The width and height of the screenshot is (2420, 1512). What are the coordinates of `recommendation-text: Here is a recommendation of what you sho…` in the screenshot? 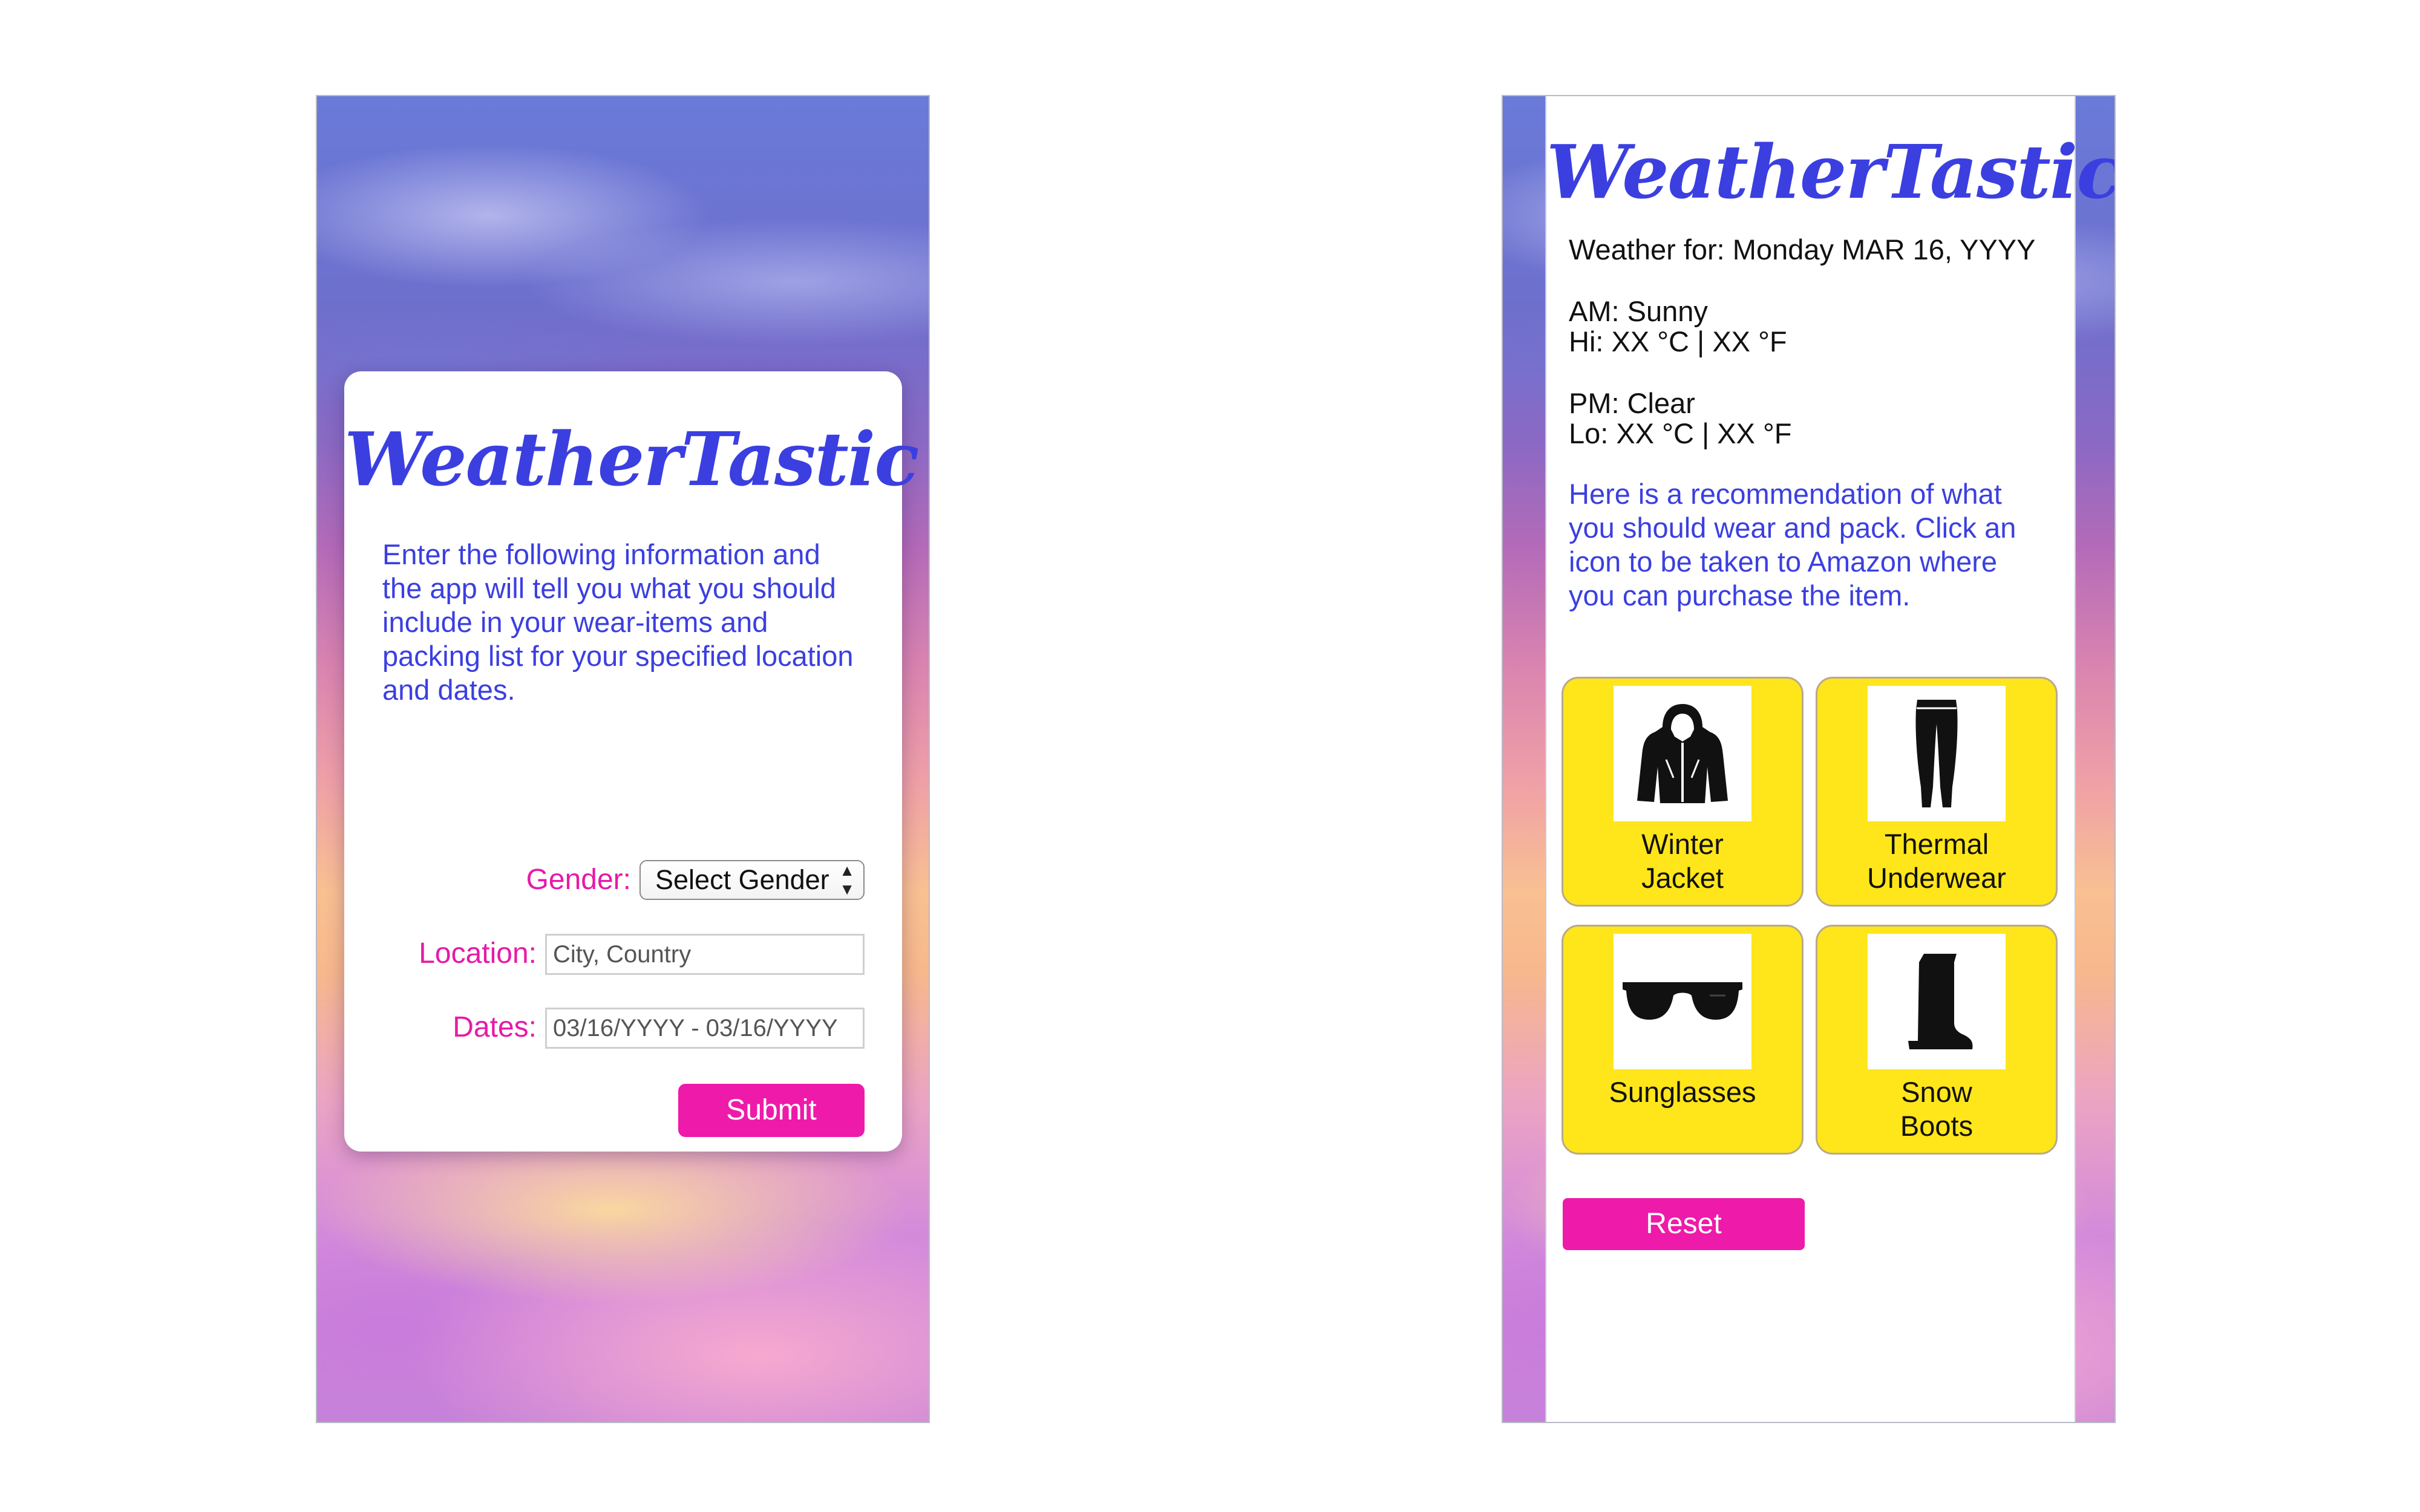 It's located at (1792, 544).